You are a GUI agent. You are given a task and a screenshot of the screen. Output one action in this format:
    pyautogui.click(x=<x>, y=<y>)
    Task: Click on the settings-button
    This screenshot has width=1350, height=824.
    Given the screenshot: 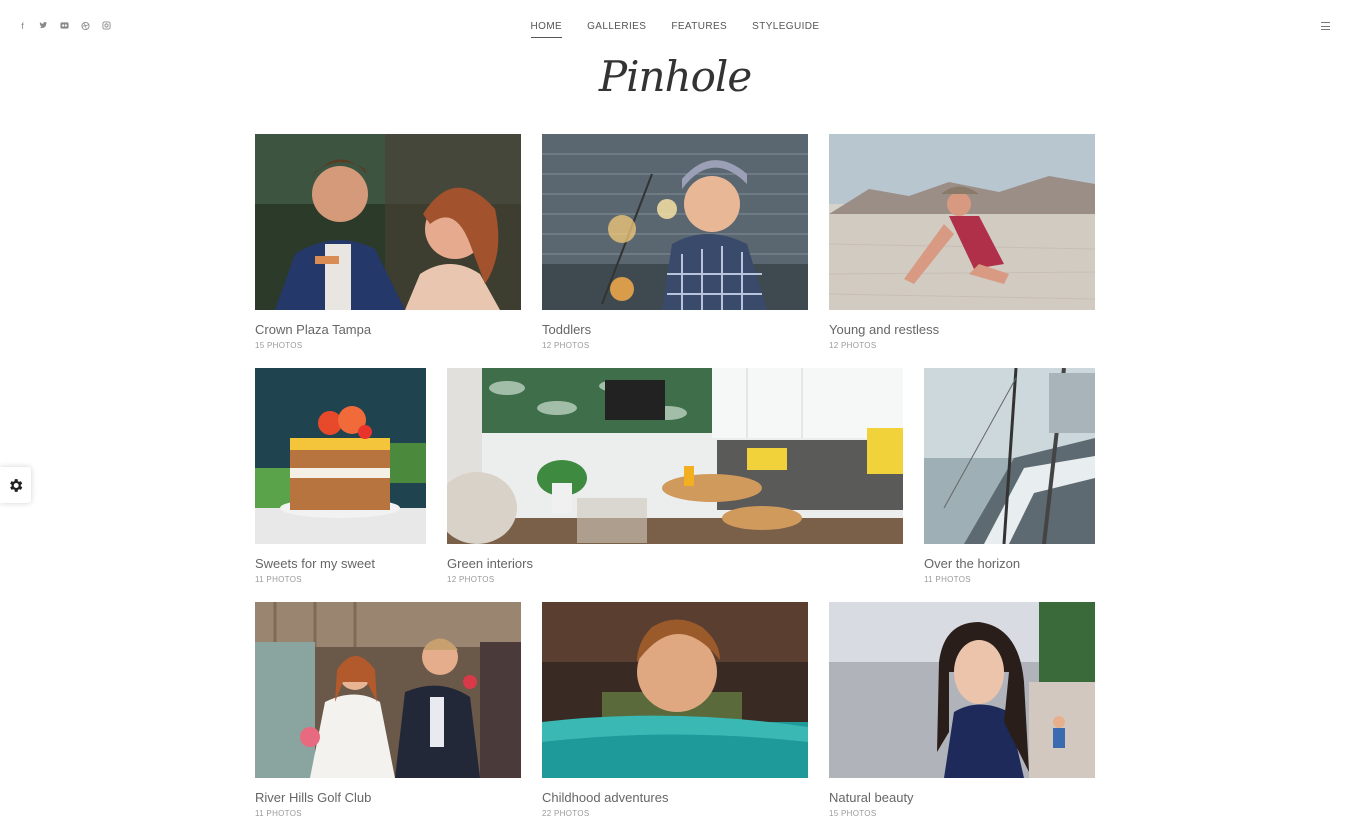 What is the action you would take?
    pyautogui.click(x=15, y=485)
    